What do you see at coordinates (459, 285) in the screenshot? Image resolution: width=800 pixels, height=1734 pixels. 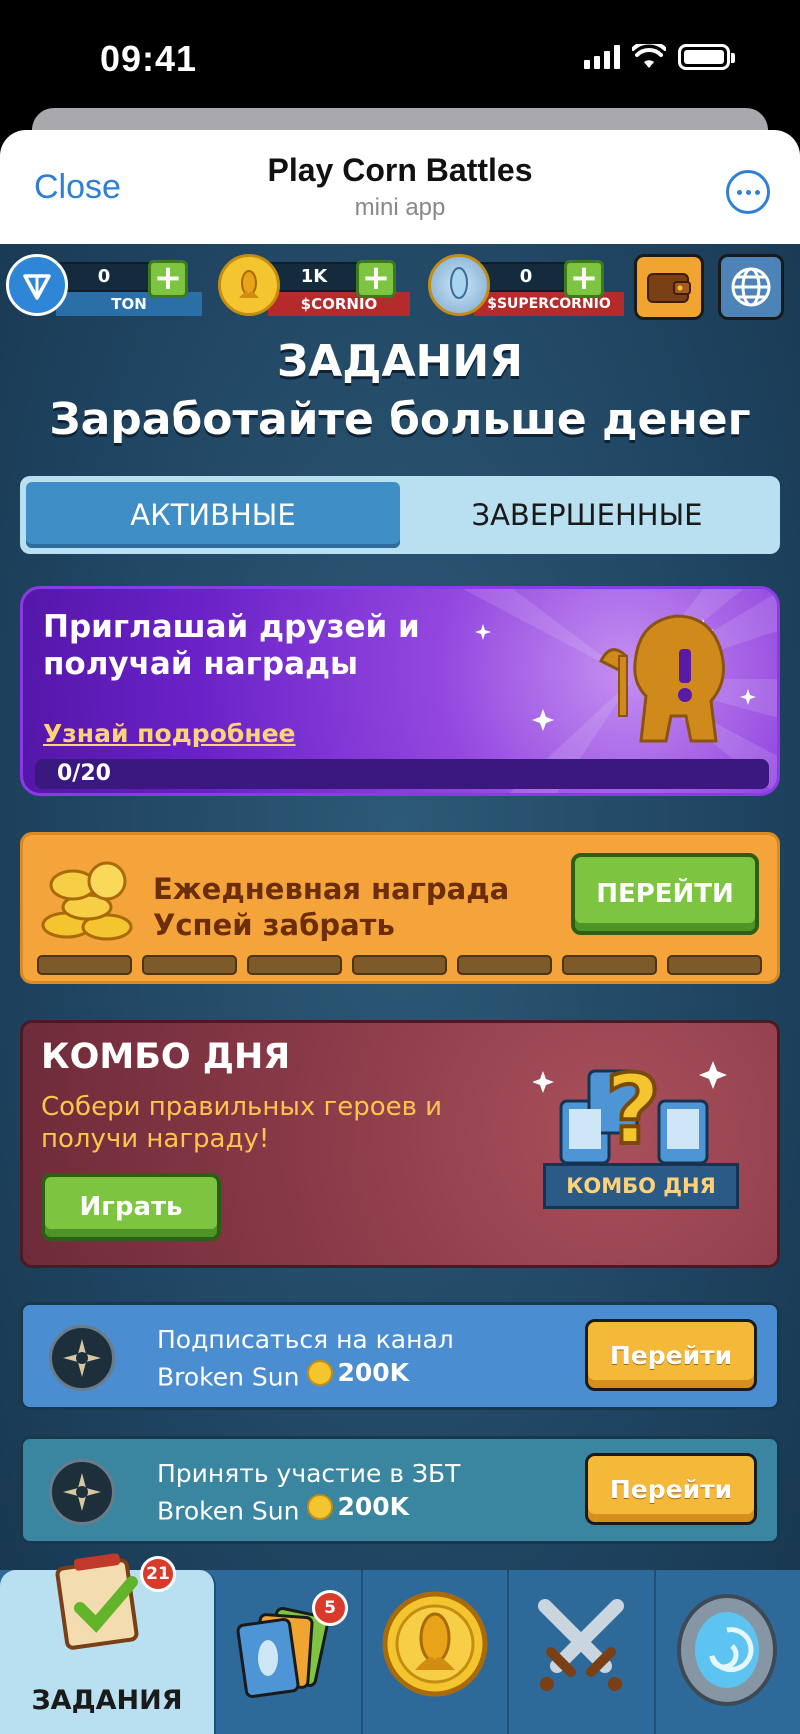 I see `super-corn-icon` at bounding box center [459, 285].